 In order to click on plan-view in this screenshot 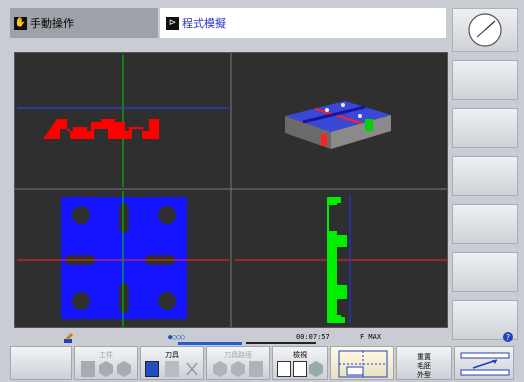, I will do `click(123, 259)`.